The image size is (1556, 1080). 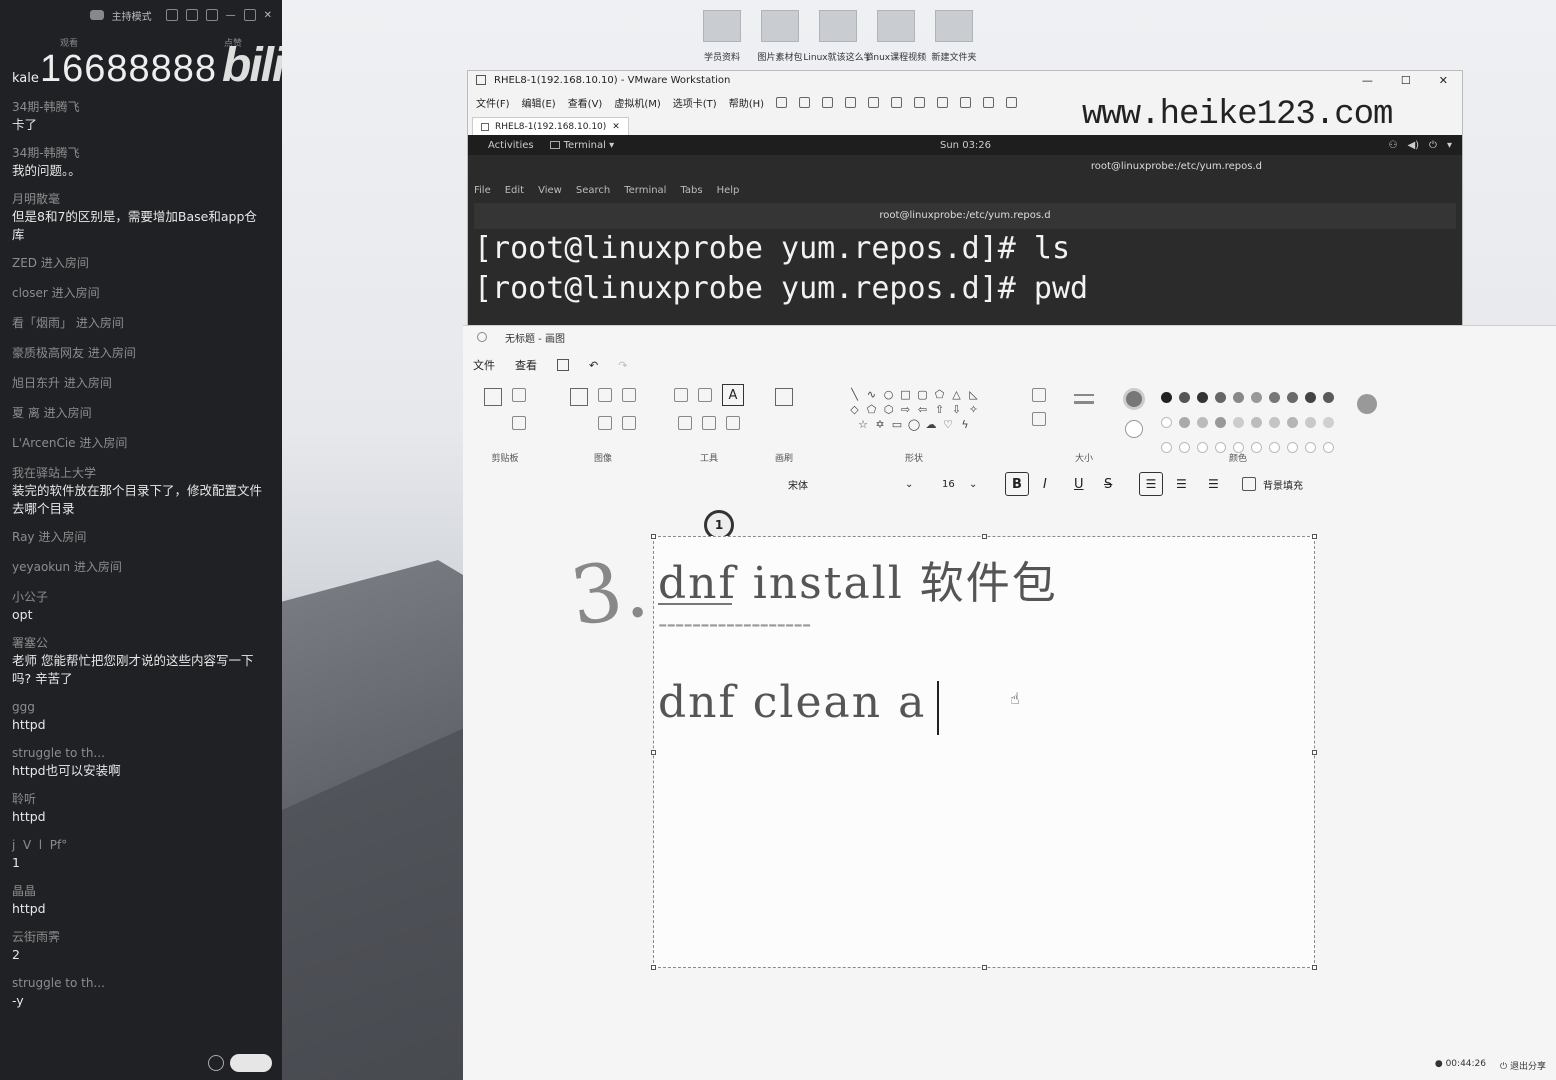 What do you see at coordinates (493, 102) in the screenshot?
I see `menu-file: 文件(F)` at bounding box center [493, 102].